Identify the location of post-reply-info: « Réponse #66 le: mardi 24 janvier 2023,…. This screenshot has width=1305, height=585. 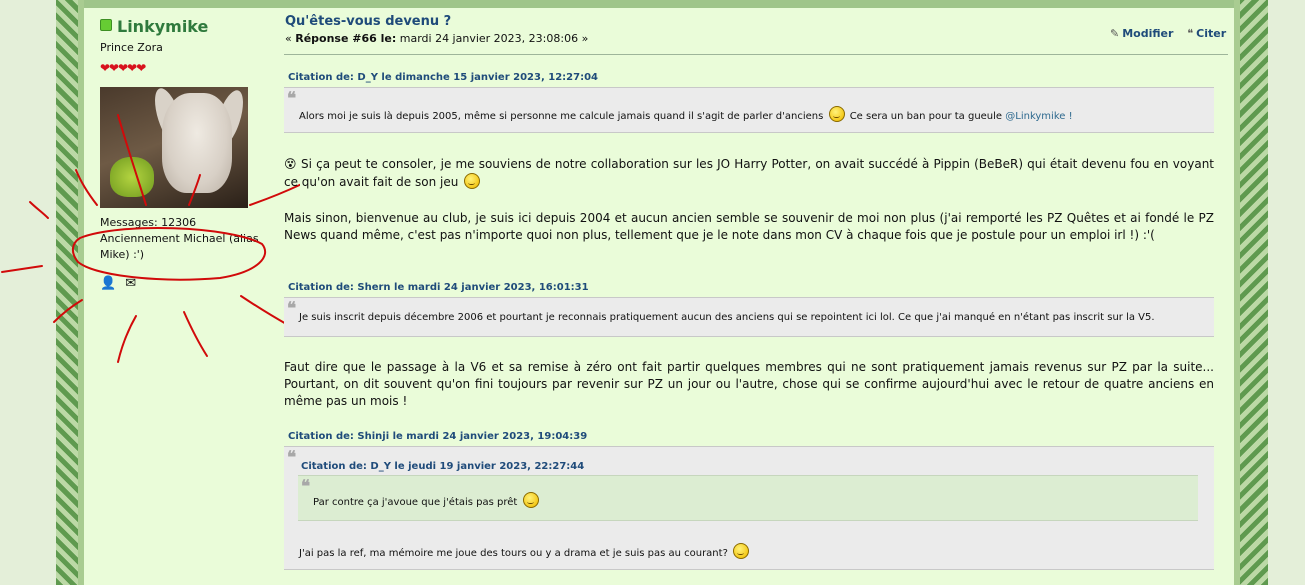
(436, 38).